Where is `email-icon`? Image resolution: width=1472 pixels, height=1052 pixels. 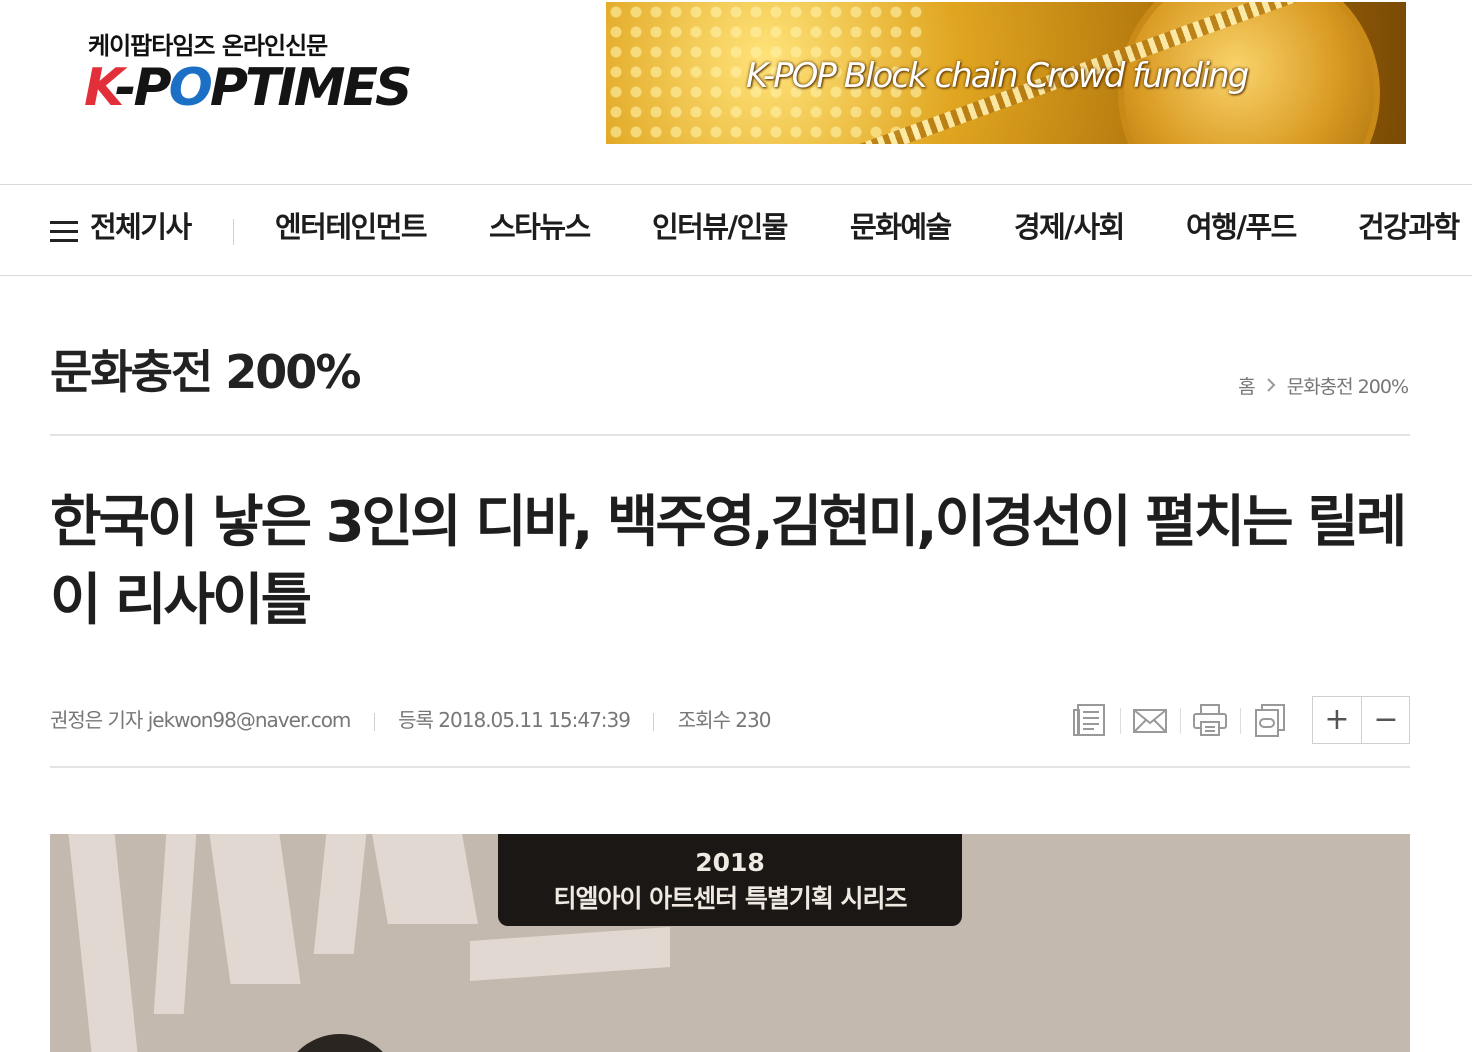 email-icon is located at coordinates (1152, 722).